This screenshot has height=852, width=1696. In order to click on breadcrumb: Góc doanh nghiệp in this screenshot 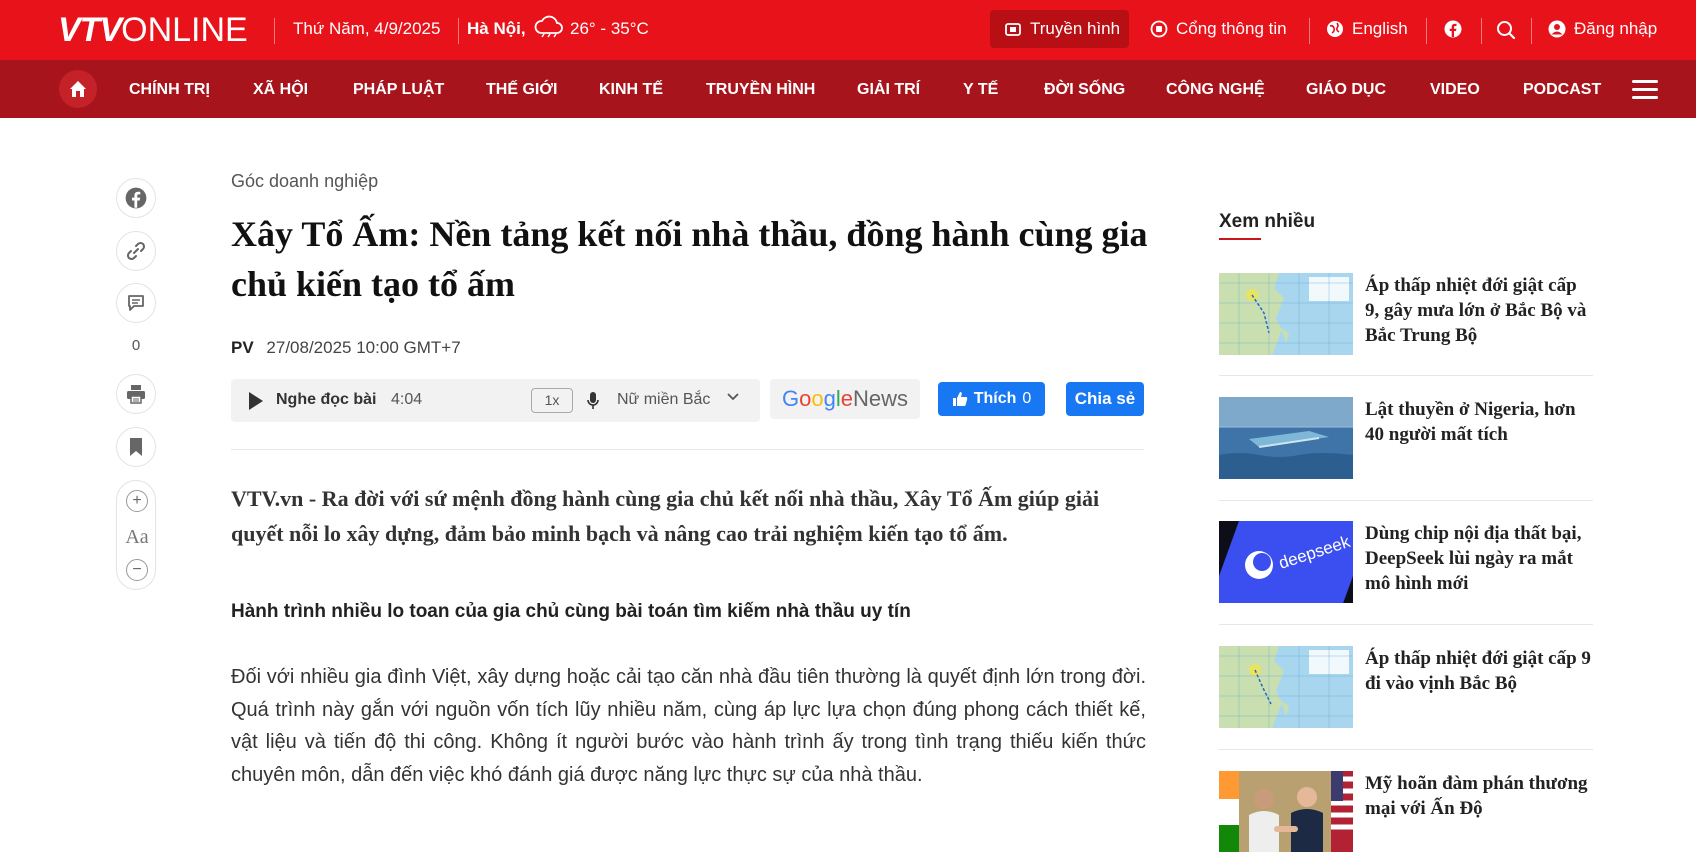, I will do `click(304, 181)`.